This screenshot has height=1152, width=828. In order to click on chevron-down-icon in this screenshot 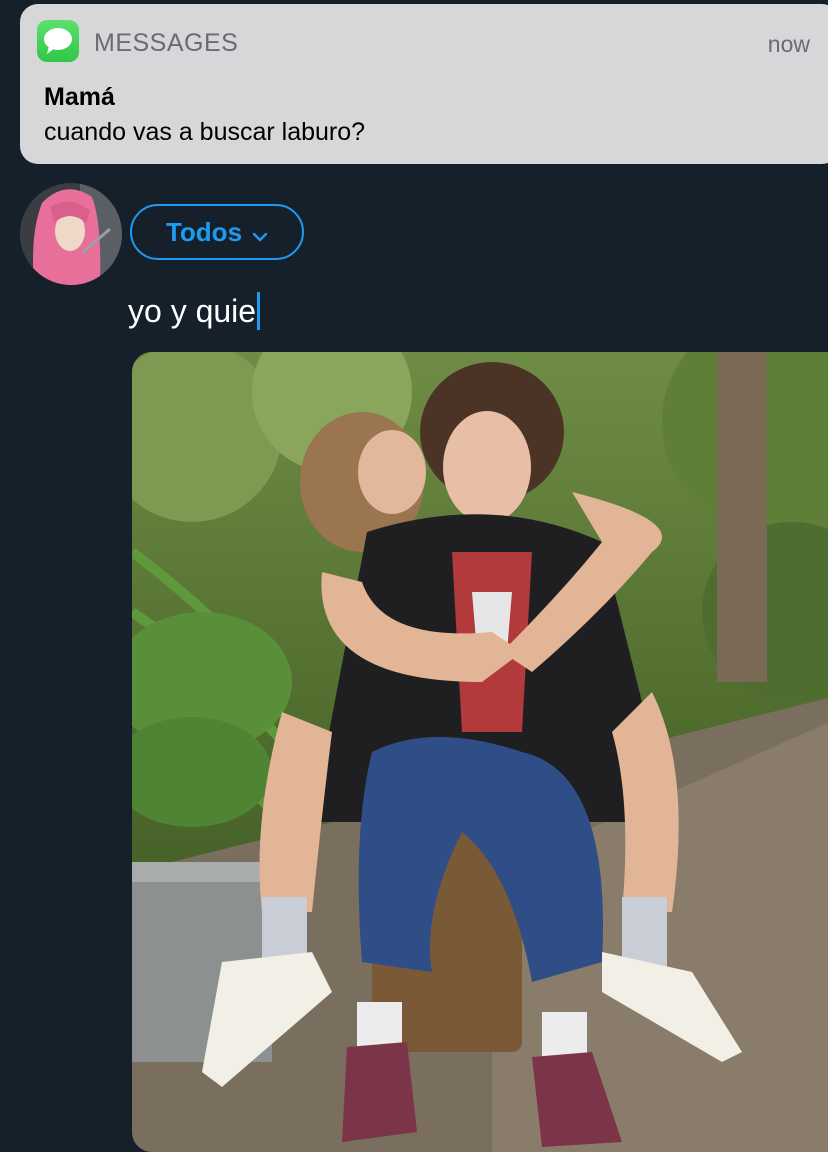, I will do `click(260, 233)`.